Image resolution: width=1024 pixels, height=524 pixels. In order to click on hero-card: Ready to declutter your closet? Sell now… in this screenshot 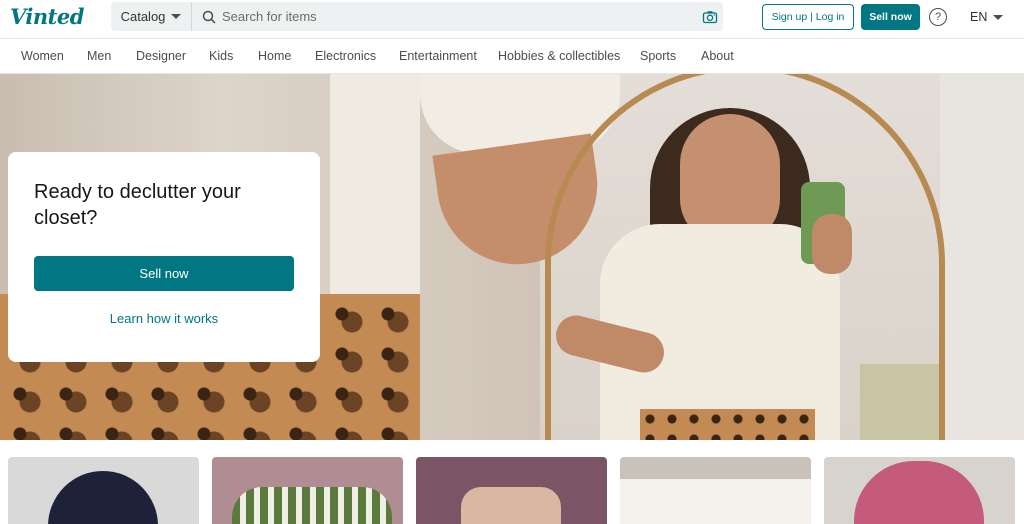, I will do `click(164, 257)`.